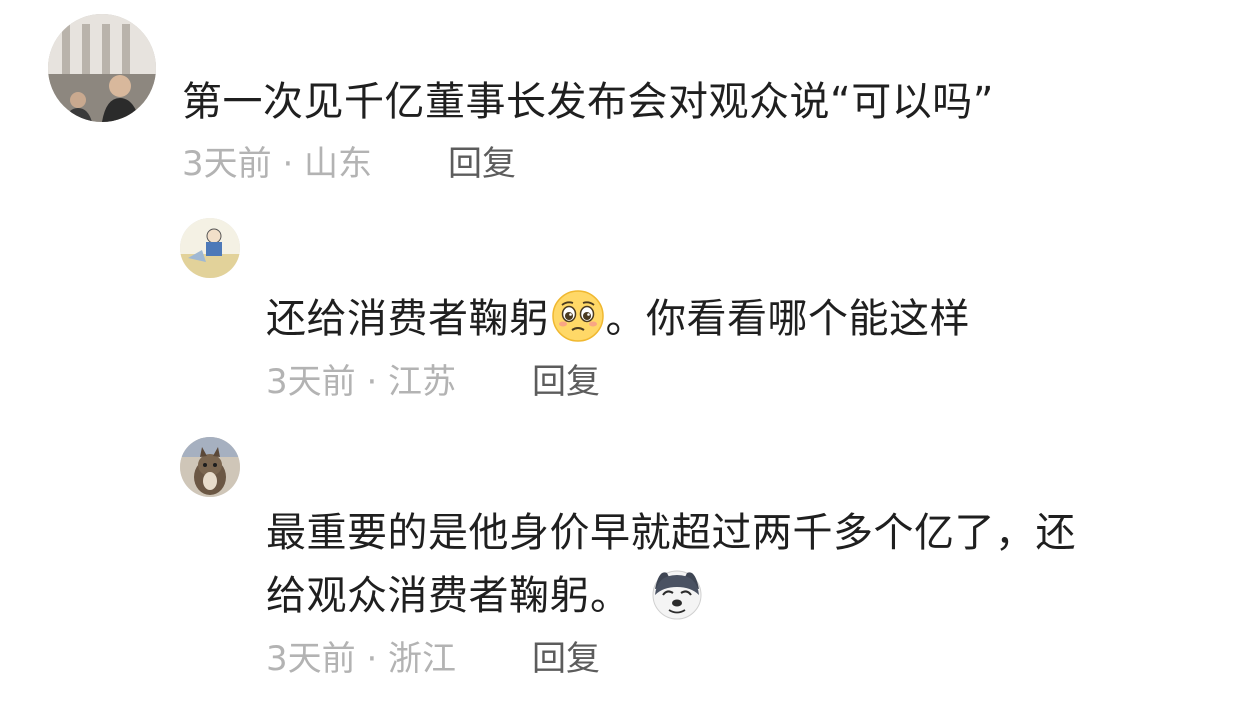 Image resolution: width=1242 pixels, height=708 pixels. Describe the element at coordinates (277, 164) in the screenshot. I see `comment-meta: 3天前 · 山东` at that location.